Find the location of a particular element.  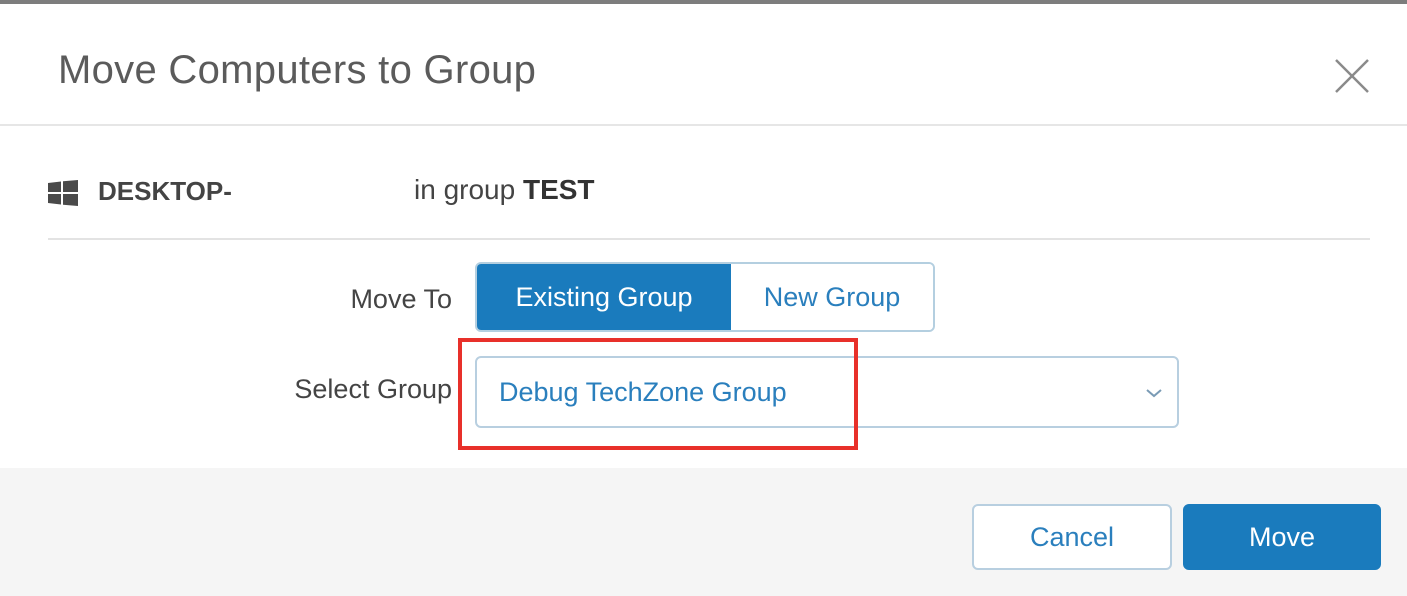

computer-name: DESKTOP- is located at coordinates (165, 191).